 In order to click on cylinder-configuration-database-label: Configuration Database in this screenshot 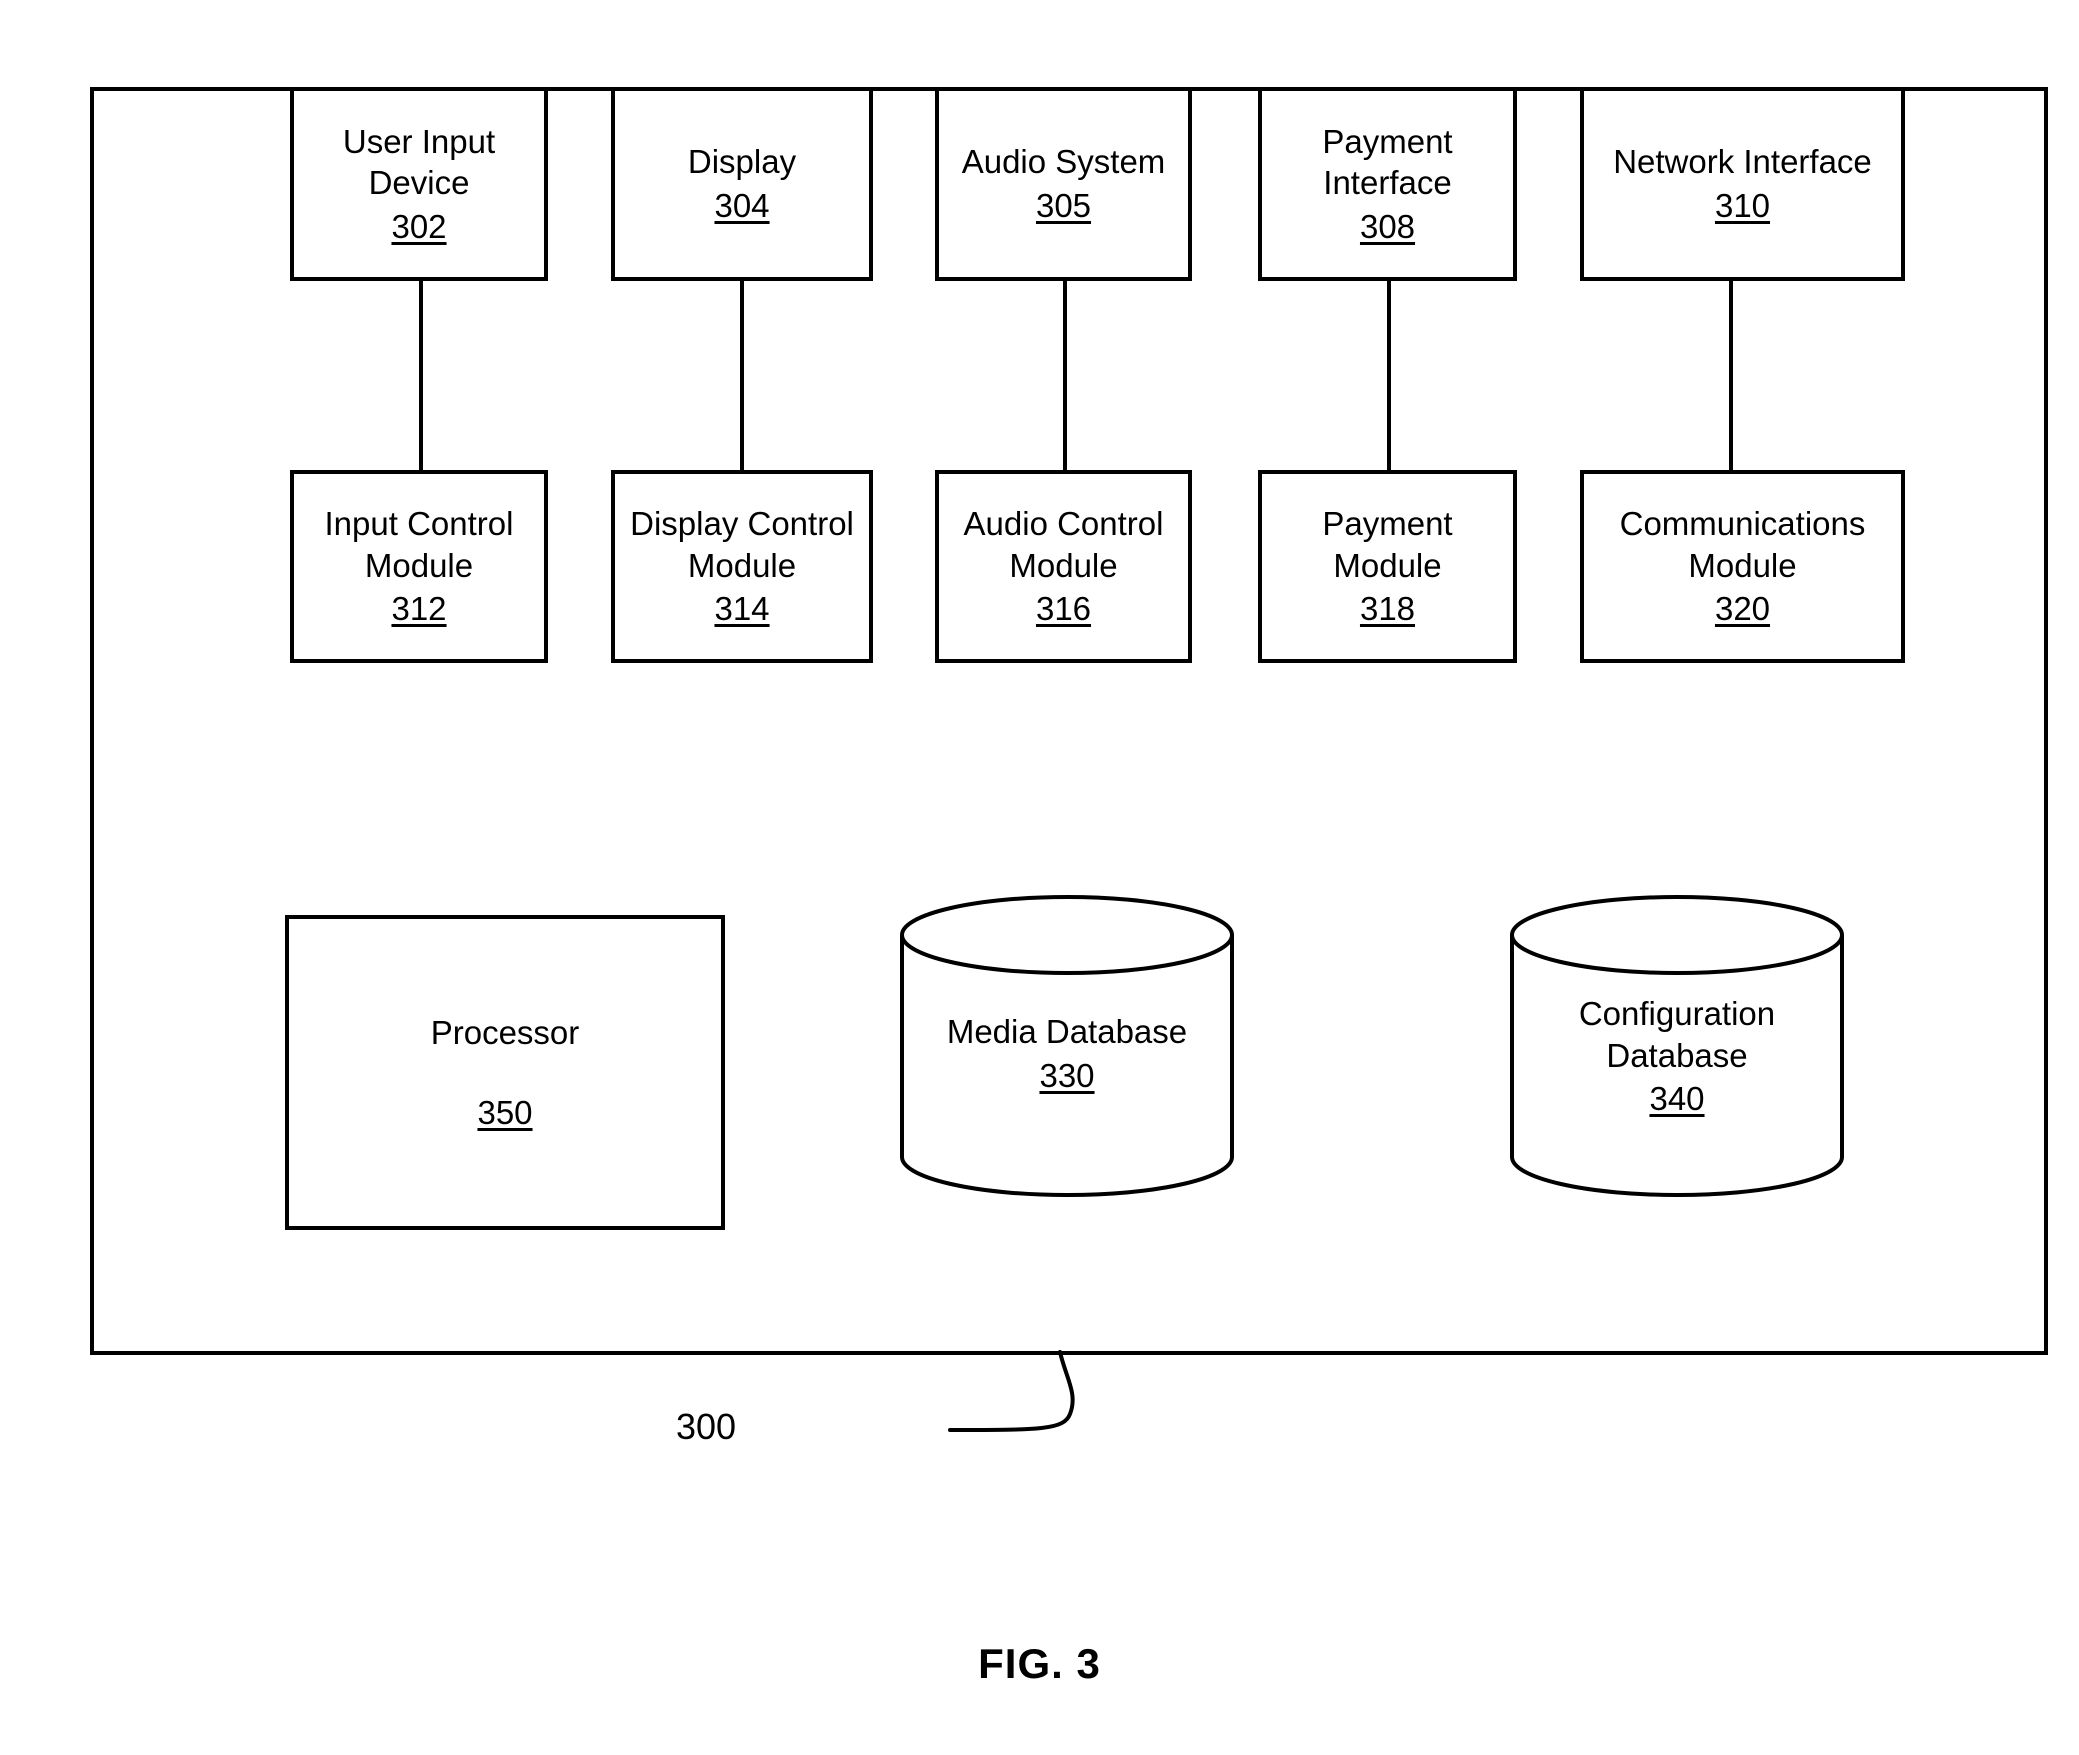, I will do `click(1677, 1034)`.